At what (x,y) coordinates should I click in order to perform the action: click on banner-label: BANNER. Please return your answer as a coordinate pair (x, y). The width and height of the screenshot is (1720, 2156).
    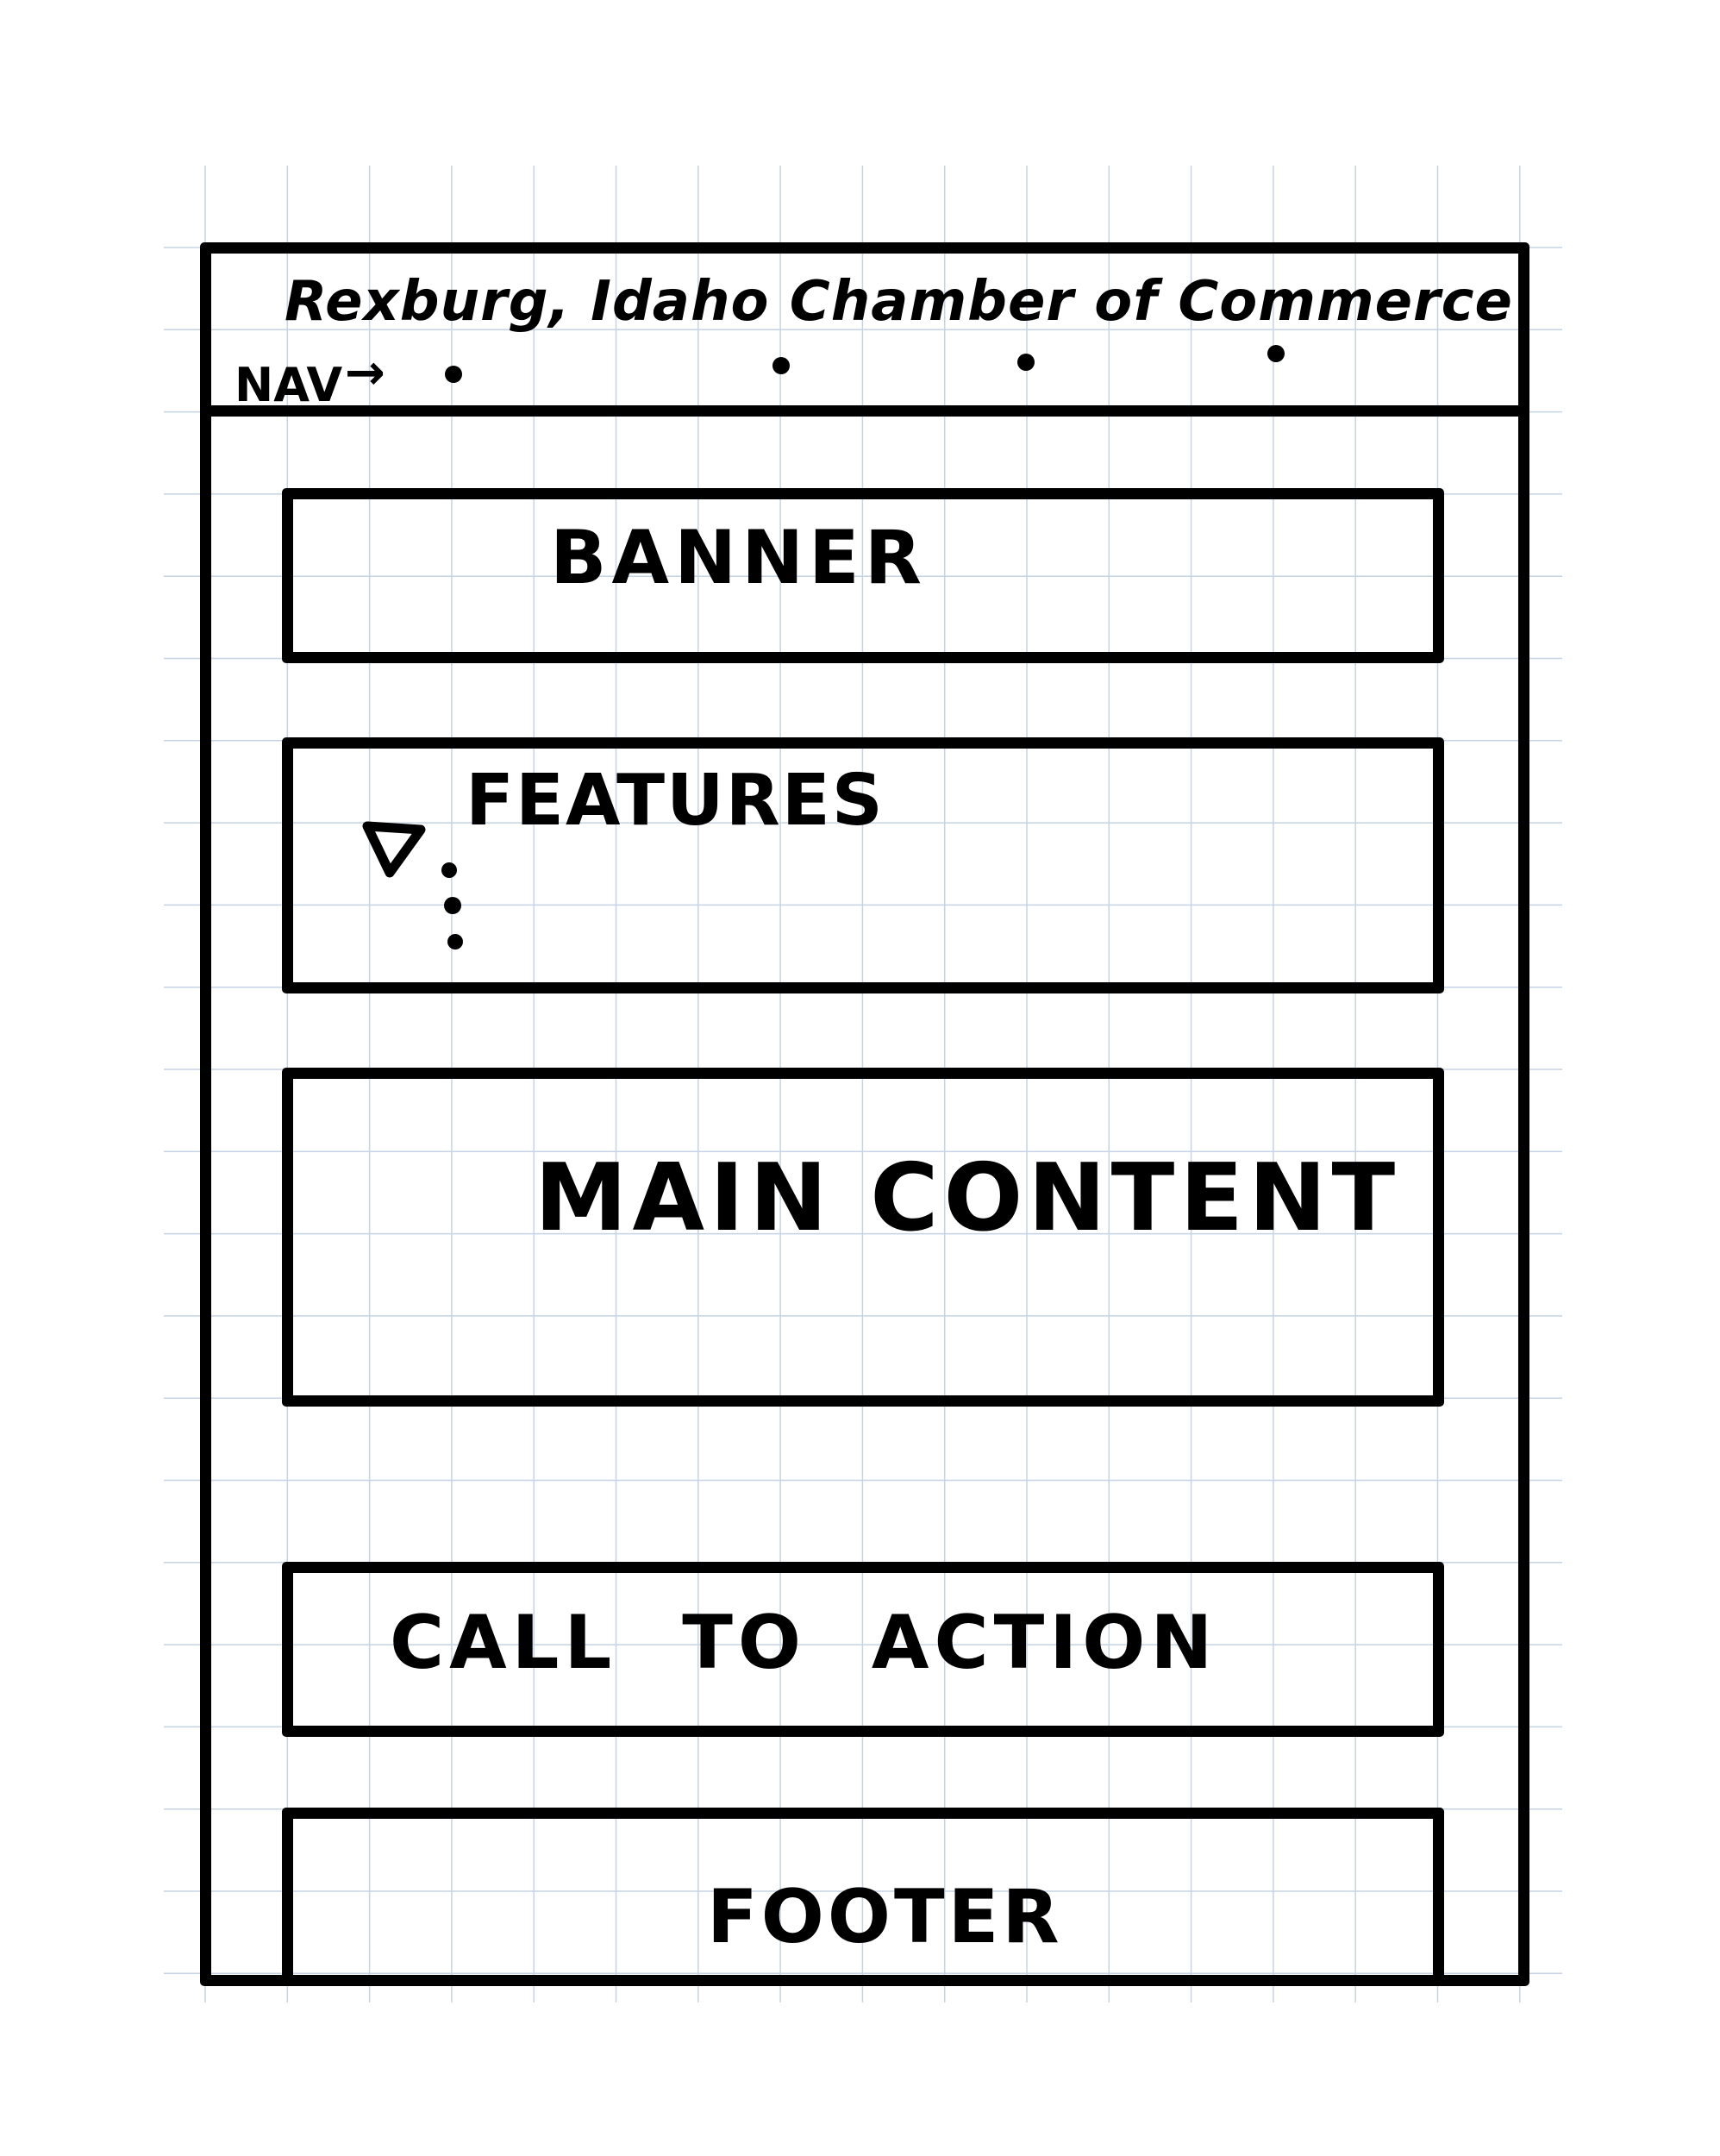
    Looking at the image, I should click on (739, 558).